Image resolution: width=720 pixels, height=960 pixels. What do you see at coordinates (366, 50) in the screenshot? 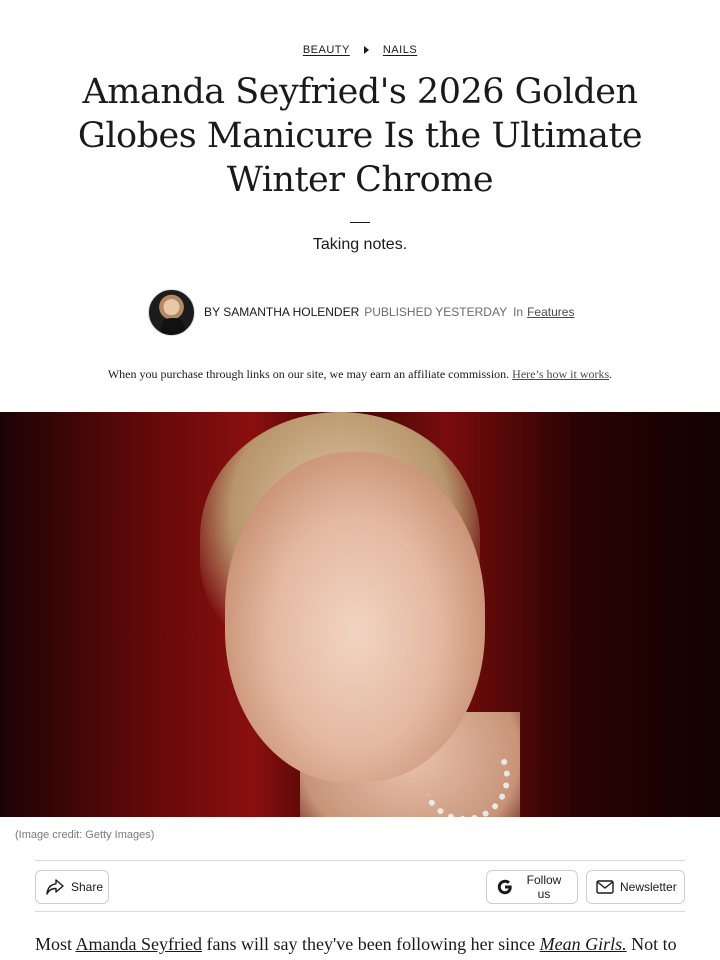
I see `triangle-right-icon` at bounding box center [366, 50].